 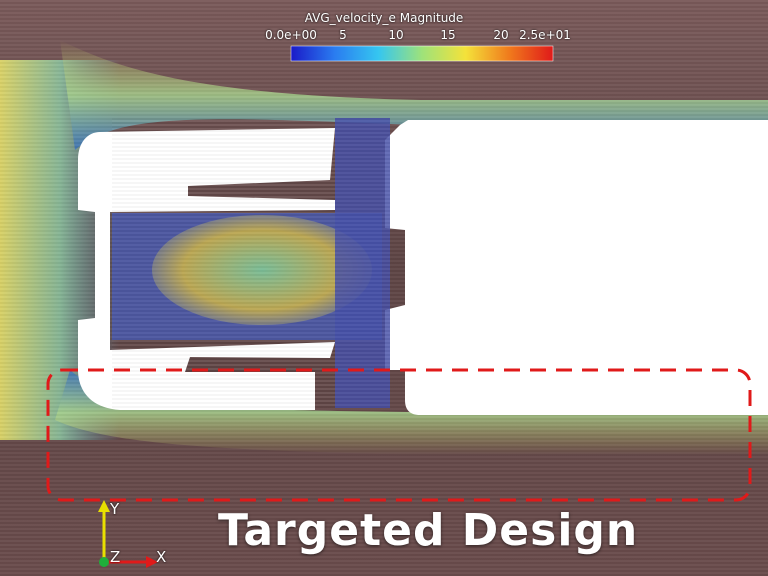 I want to click on colorbar-tick-5: 2.5e+01, so click(x=545, y=35).